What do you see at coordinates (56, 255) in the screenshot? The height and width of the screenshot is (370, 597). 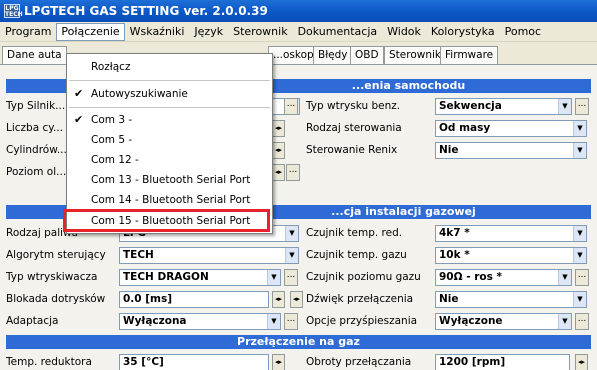 I see `label-control-algorithm: Algorytm sterujący` at bounding box center [56, 255].